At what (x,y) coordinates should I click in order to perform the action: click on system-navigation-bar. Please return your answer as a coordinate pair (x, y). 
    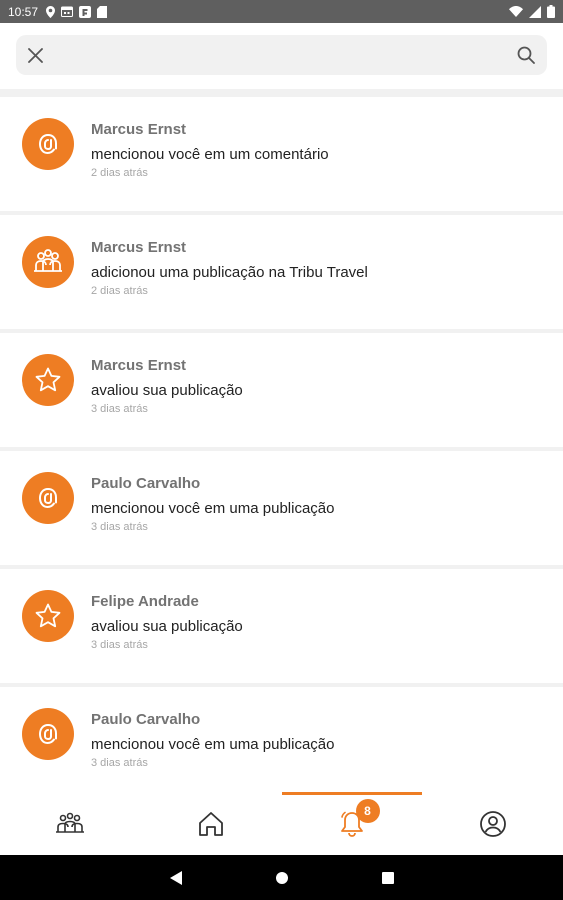
    Looking at the image, I should click on (281, 877).